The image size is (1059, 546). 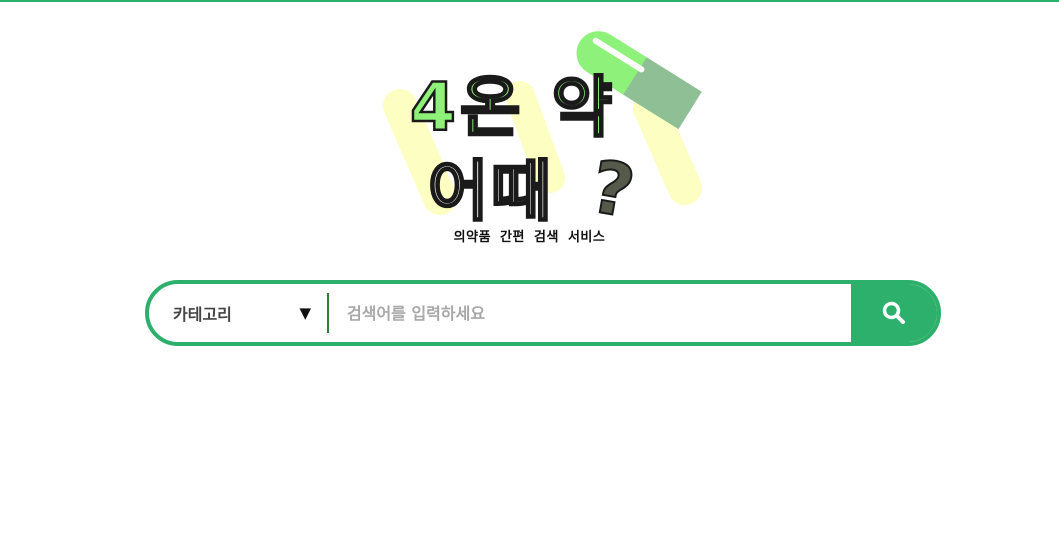 What do you see at coordinates (202, 314) in the screenshot?
I see `category-label: 카테고리` at bounding box center [202, 314].